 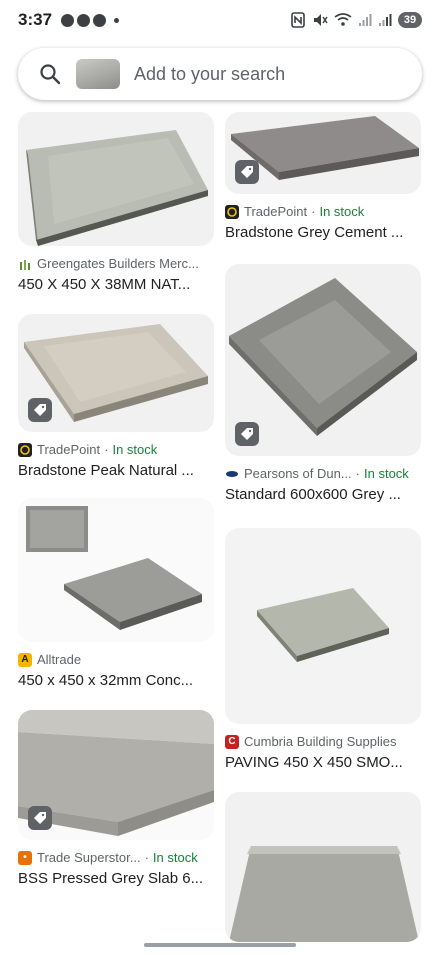 I want to click on wifi-icon, so click(x=343, y=19).